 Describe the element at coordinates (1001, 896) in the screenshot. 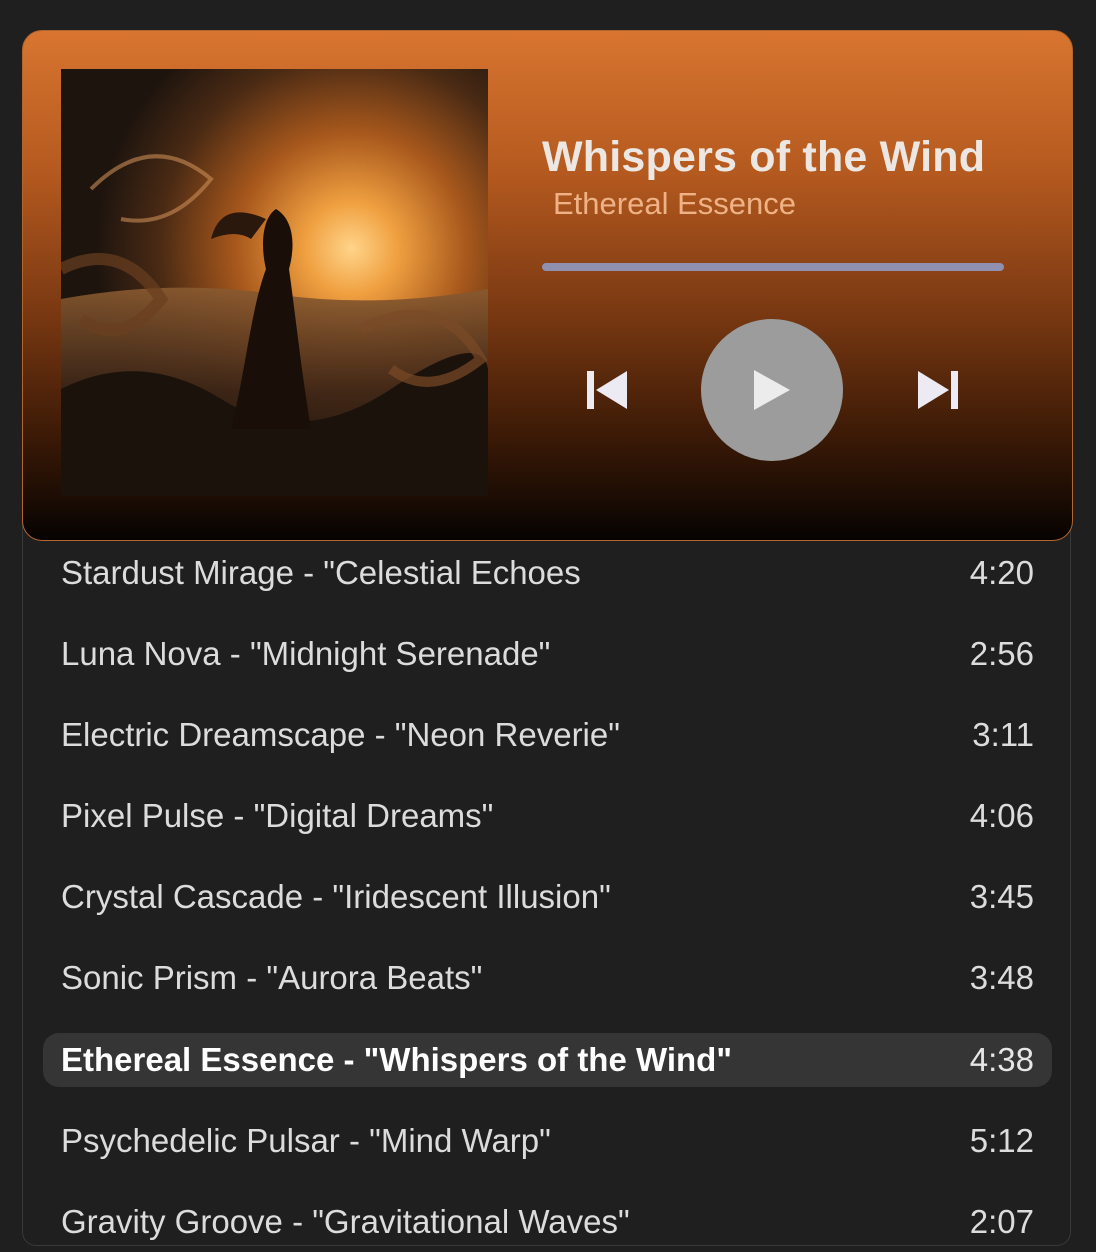

I see `track-duration: 3:45` at that location.